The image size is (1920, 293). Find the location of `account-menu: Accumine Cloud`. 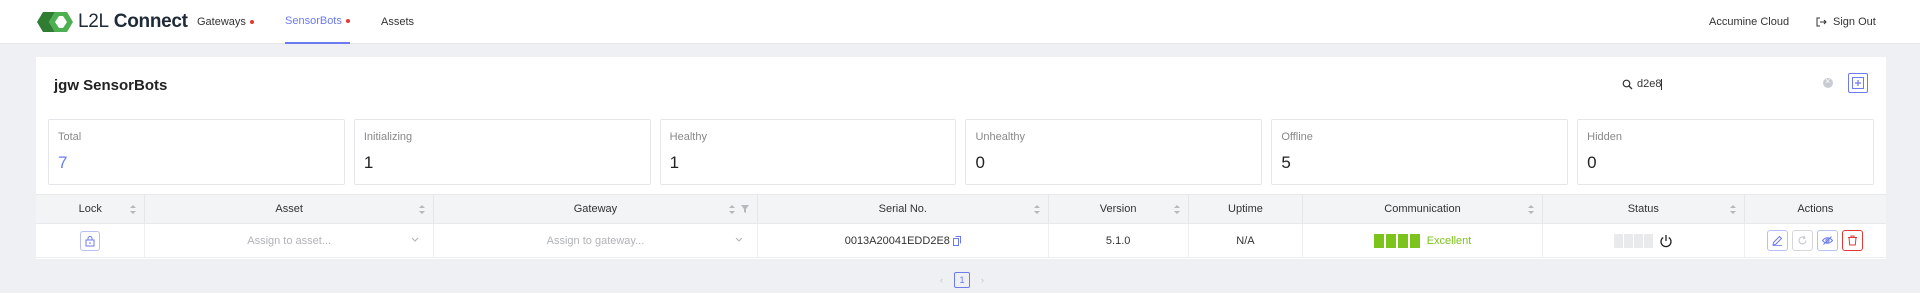

account-menu: Accumine Cloud is located at coordinates (1749, 22).